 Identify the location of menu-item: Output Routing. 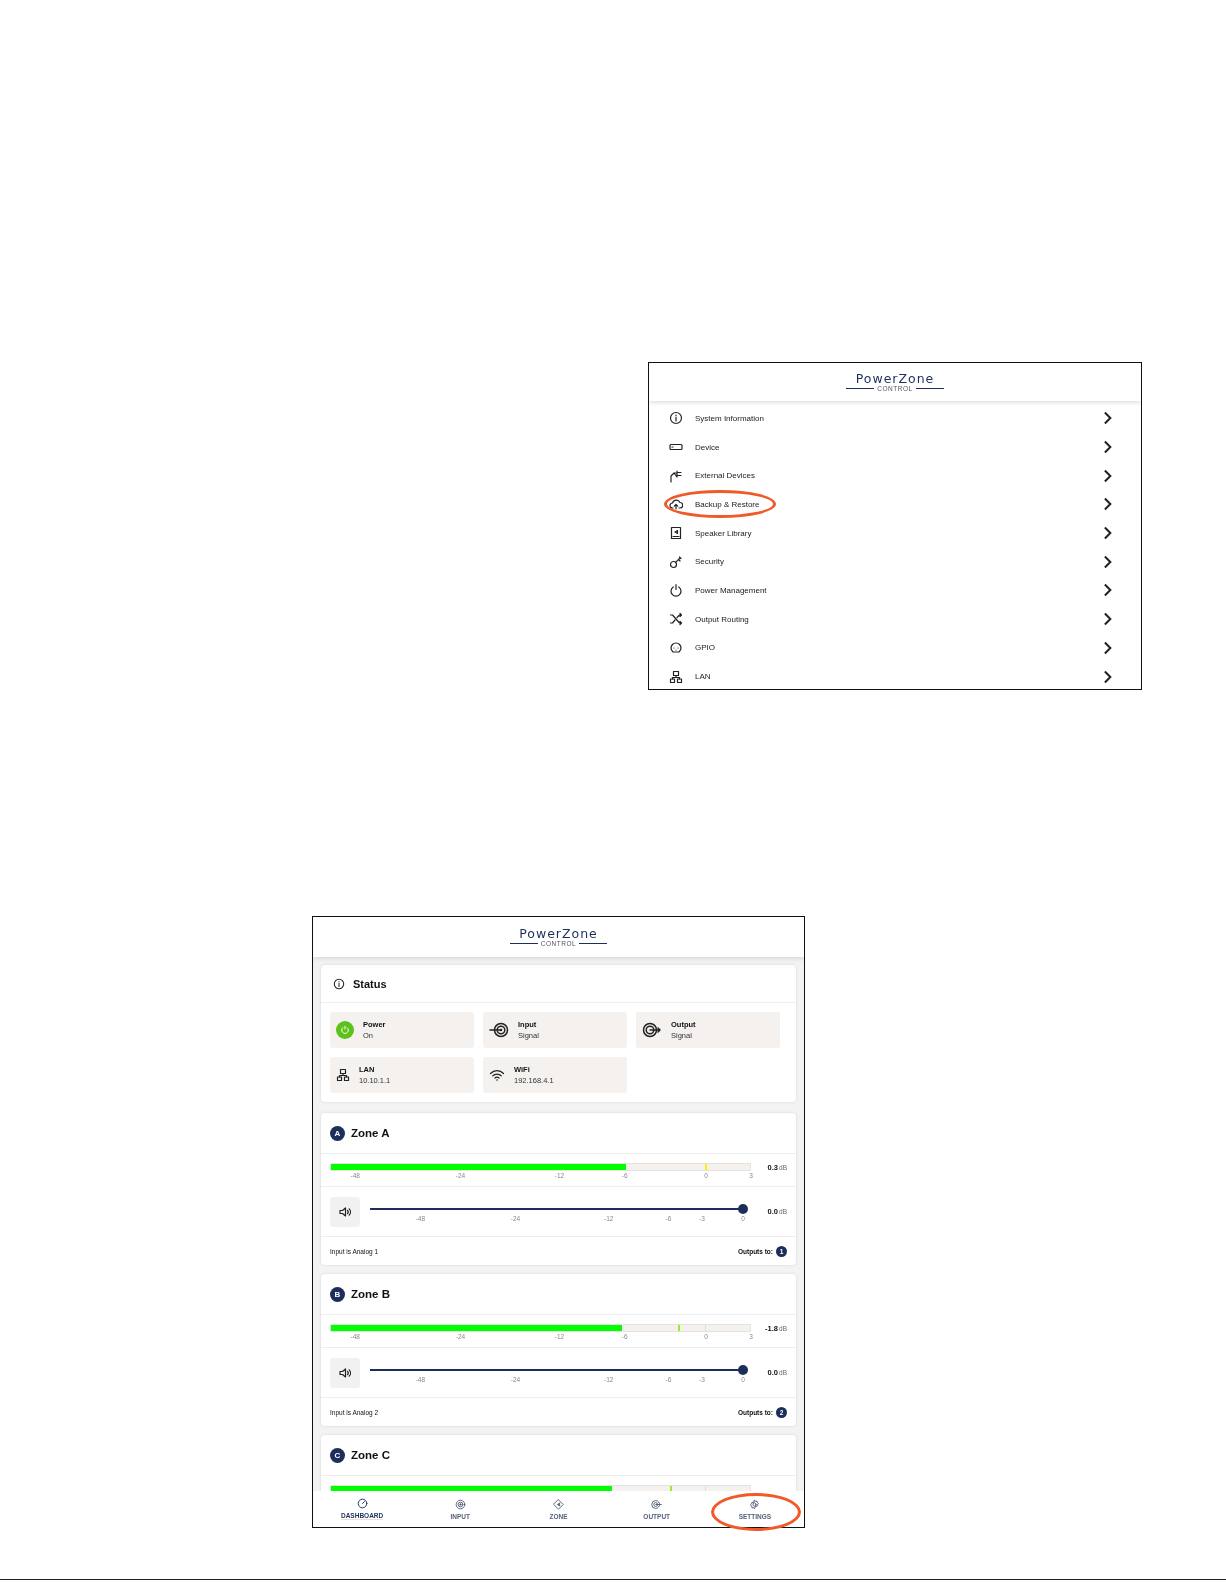
(895, 619).